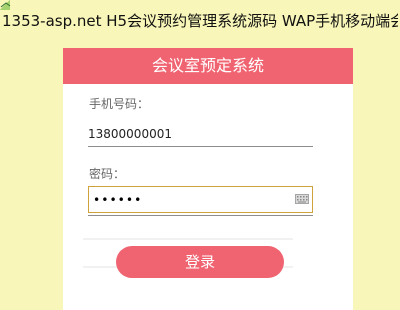 The image size is (400, 310). What do you see at coordinates (208, 66) in the screenshot?
I see `panel-title: 会议室预定系统` at bounding box center [208, 66].